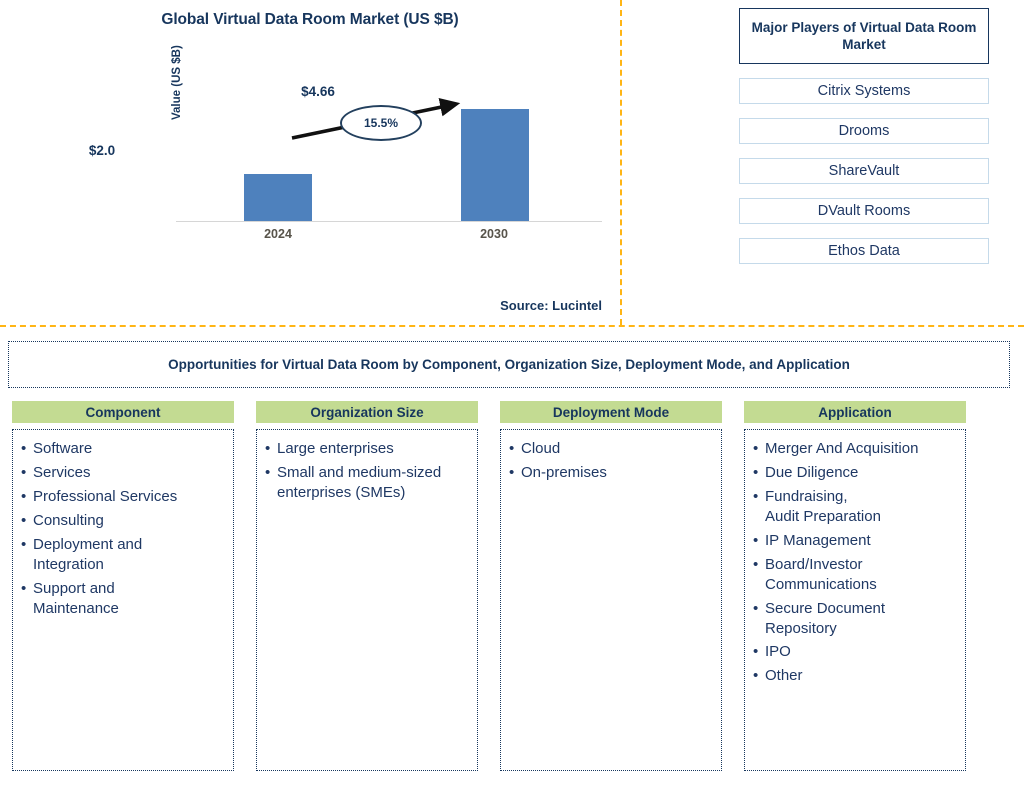  Describe the element at coordinates (856, 652) in the screenshot. I see `segment-item: IPO` at that location.